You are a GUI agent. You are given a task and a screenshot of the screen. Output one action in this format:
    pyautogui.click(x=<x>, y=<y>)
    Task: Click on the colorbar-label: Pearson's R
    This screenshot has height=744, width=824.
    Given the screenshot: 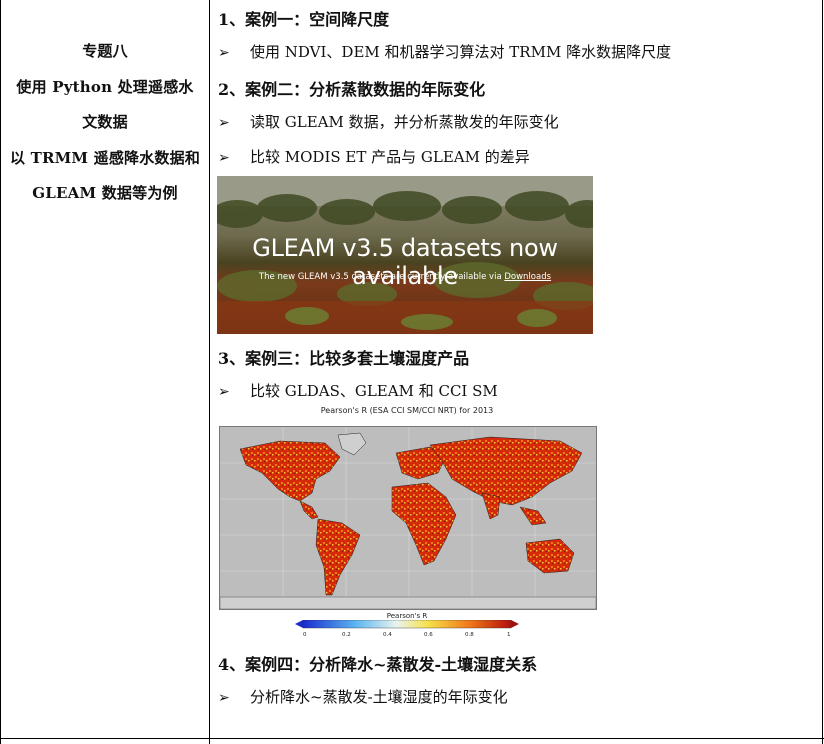 What is the action you would take?
    pyautogui.click(x=407, y=616)
    